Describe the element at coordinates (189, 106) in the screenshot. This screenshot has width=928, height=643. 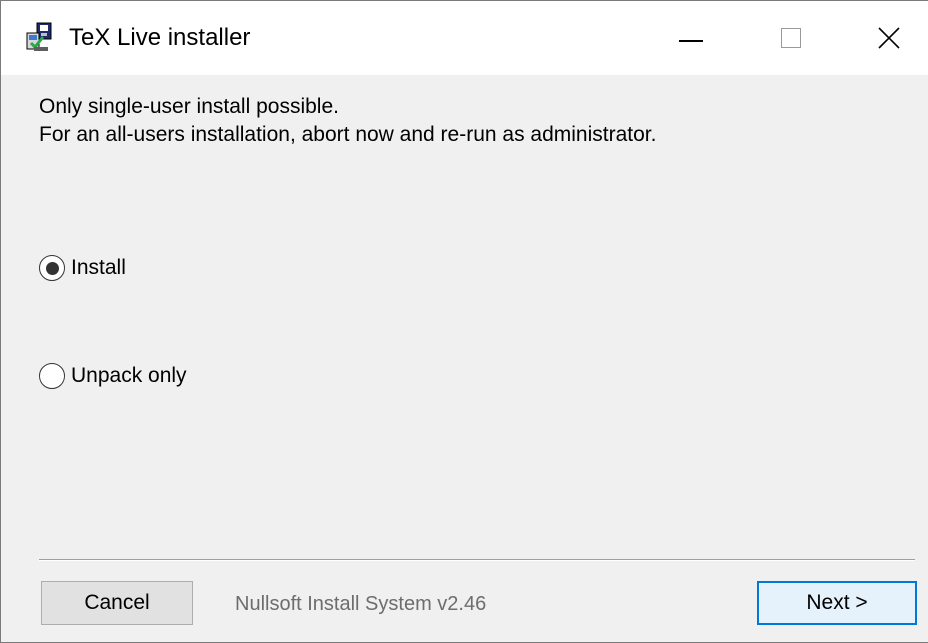
I see `message-line-1: Only single-user install possible.` at that location.